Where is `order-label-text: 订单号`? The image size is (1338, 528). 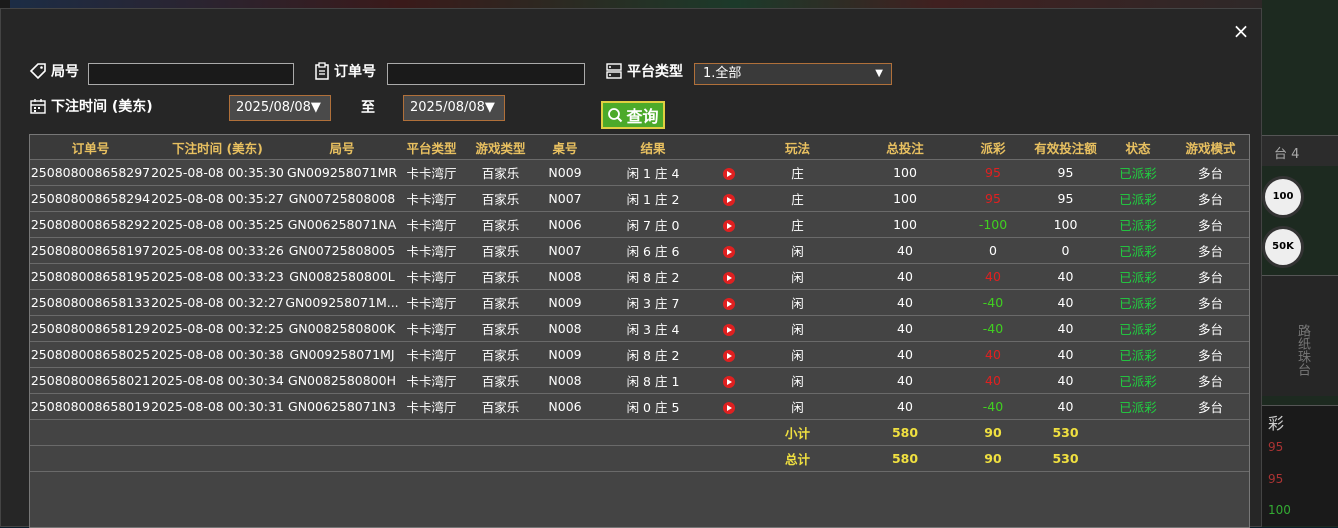
order-label-text: 订单号 is located at coordinates (355, 72).